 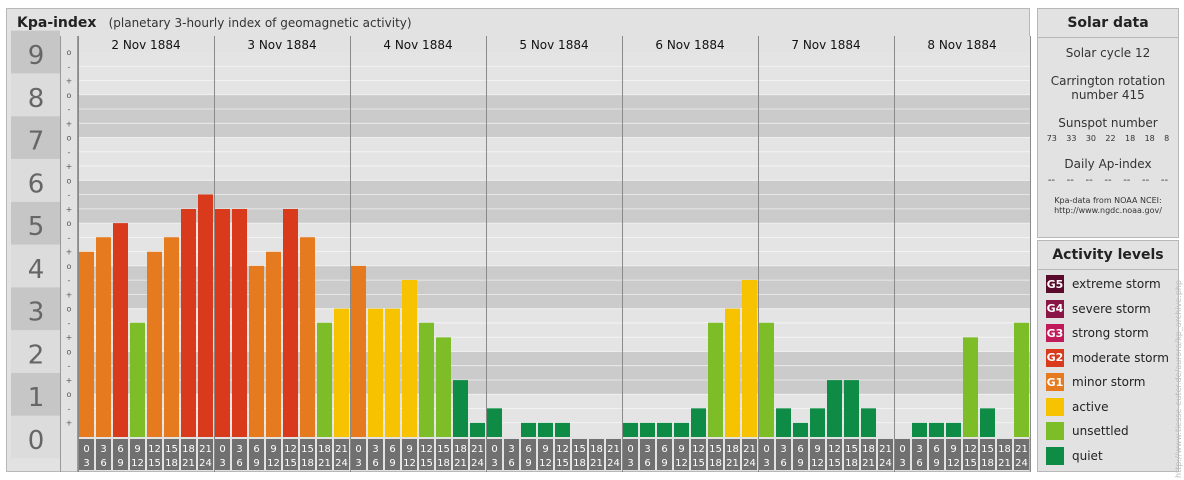 I want to click on y-tick-label: 6, so click(x=36, y=184).